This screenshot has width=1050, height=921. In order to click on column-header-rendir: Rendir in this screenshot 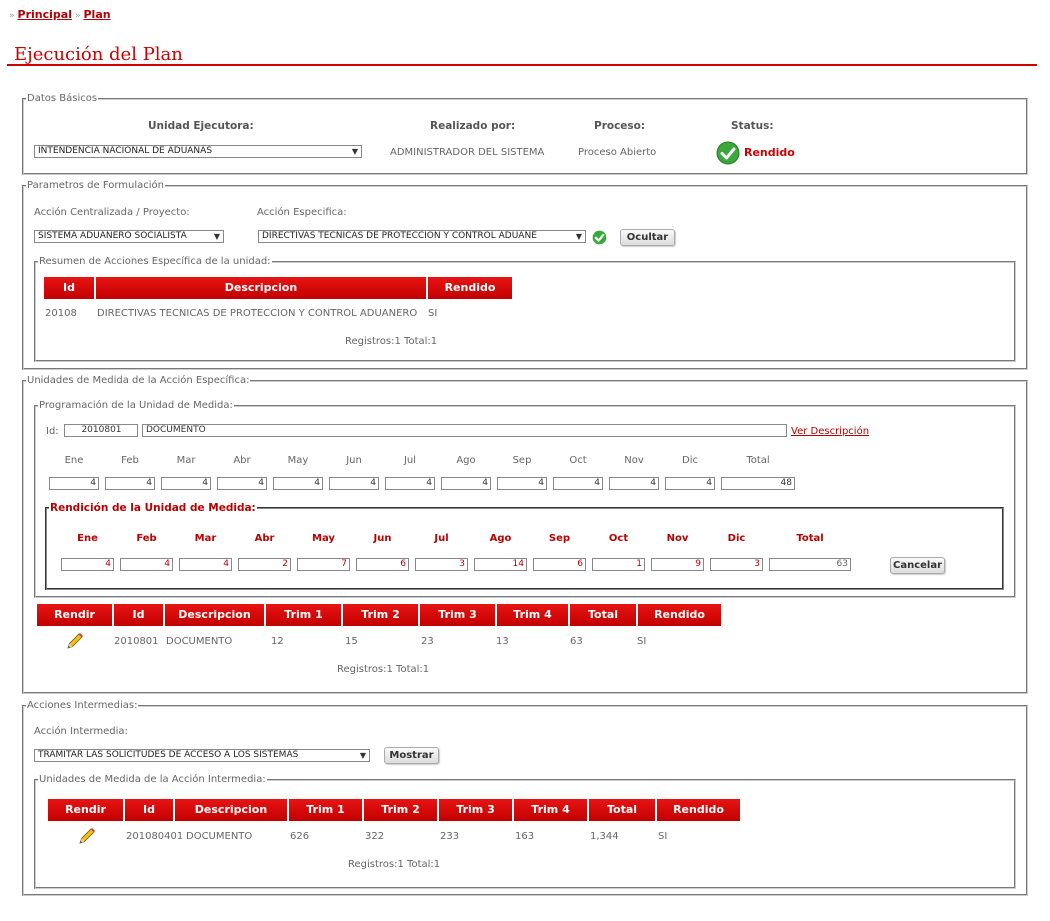, I will do `click(86, 810)`.